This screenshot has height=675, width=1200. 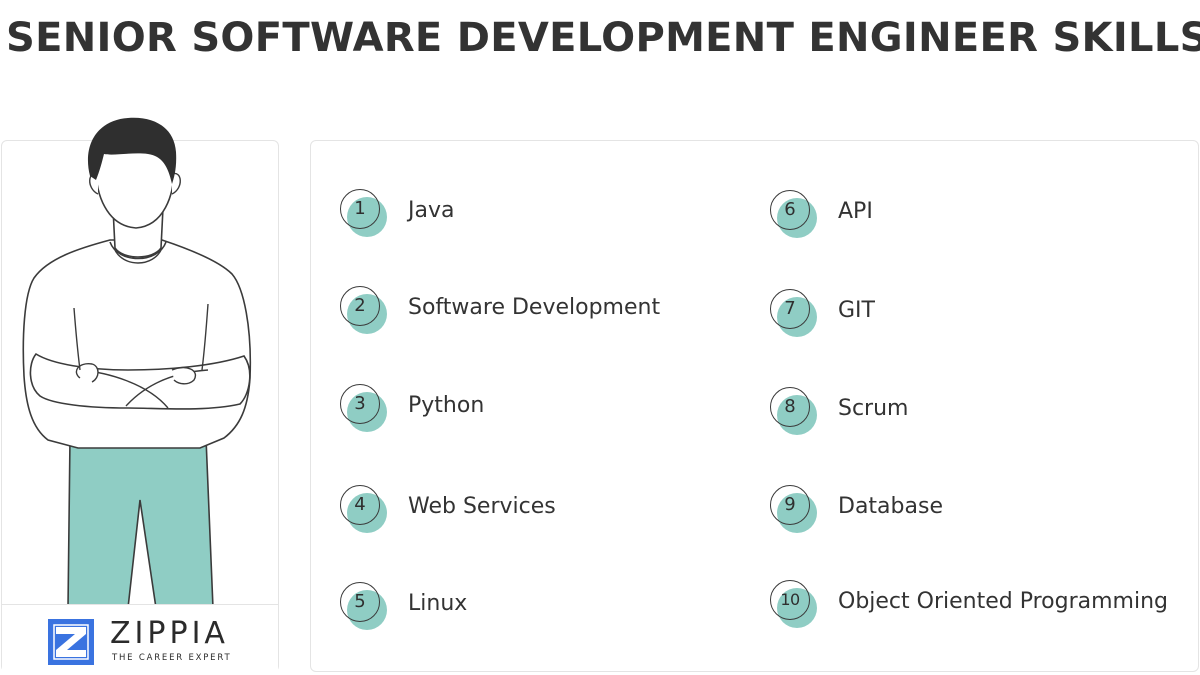 I want to click on number-badge: 5, so click(x=365, y=607).